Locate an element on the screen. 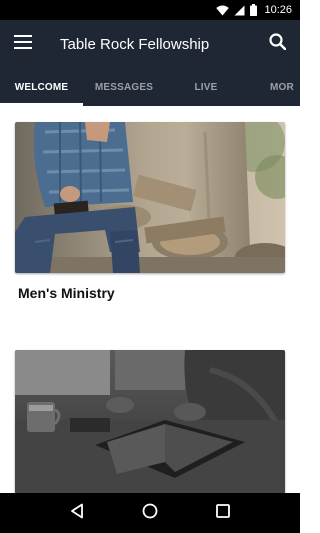 This screenshot has height=533, width=320. home-icon is located at coordinates (150, 513).